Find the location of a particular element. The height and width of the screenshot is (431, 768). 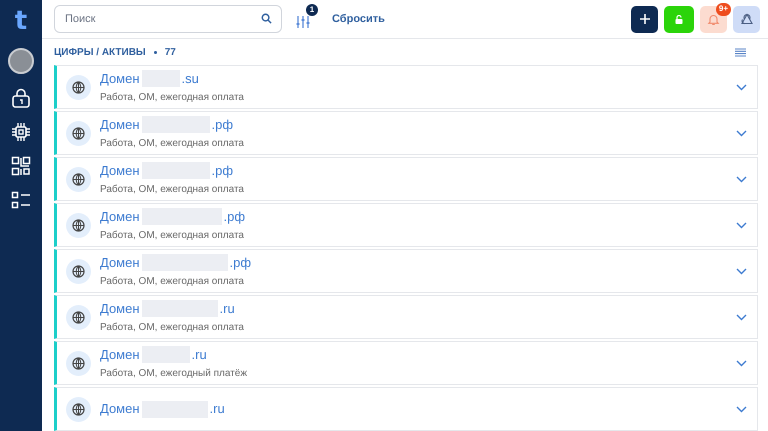

avatar is located at coordinates (21, 61).